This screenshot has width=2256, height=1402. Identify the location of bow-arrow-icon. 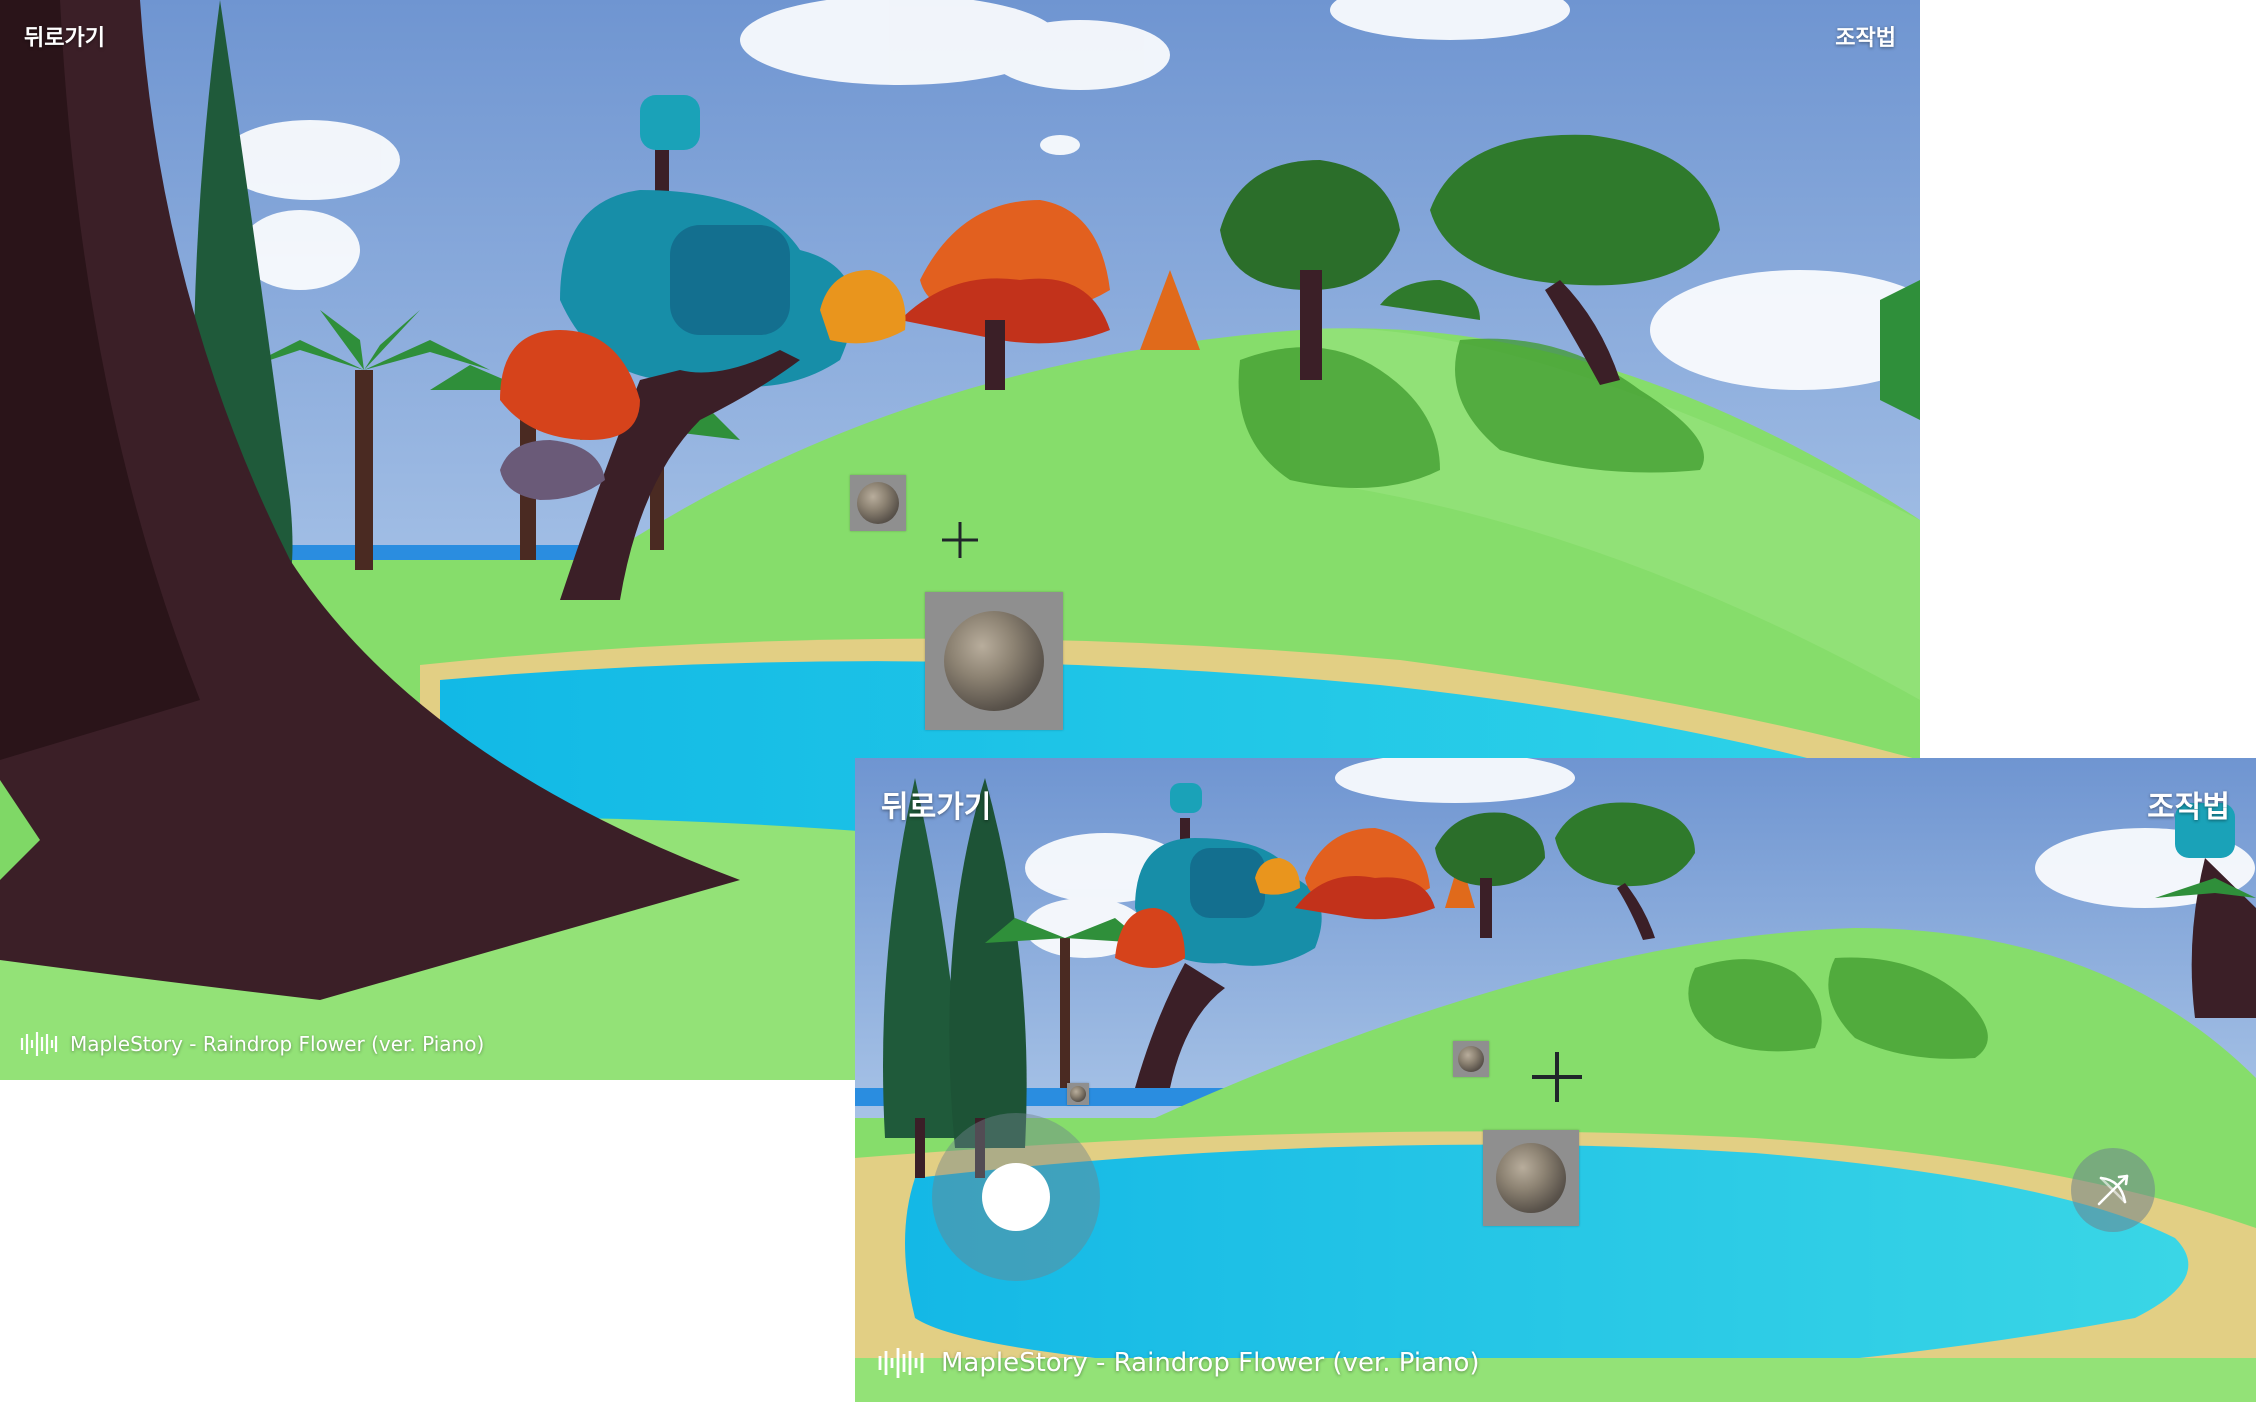
(2113, 1190).